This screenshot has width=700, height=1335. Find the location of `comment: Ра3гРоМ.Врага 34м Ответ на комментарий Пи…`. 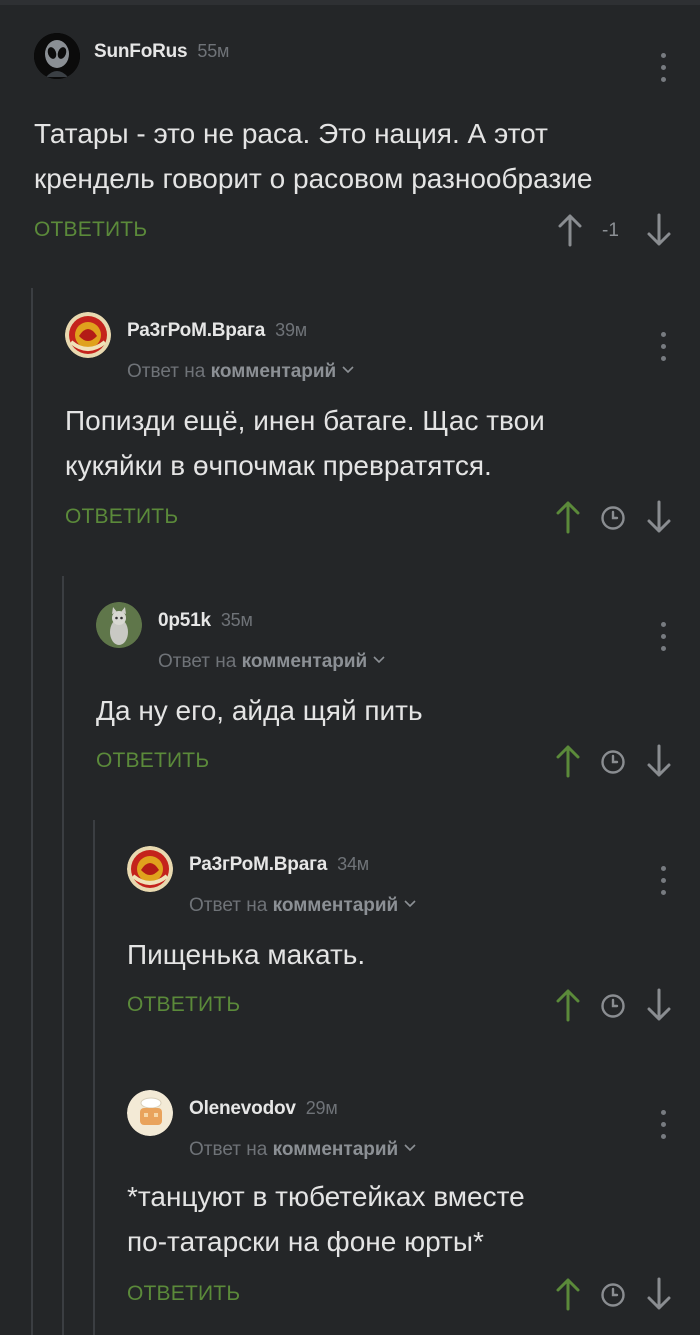

comment: Ра3гРоМ.Врага 34м Ответ на комментарий Пи… is located at coordinates (413, 946).